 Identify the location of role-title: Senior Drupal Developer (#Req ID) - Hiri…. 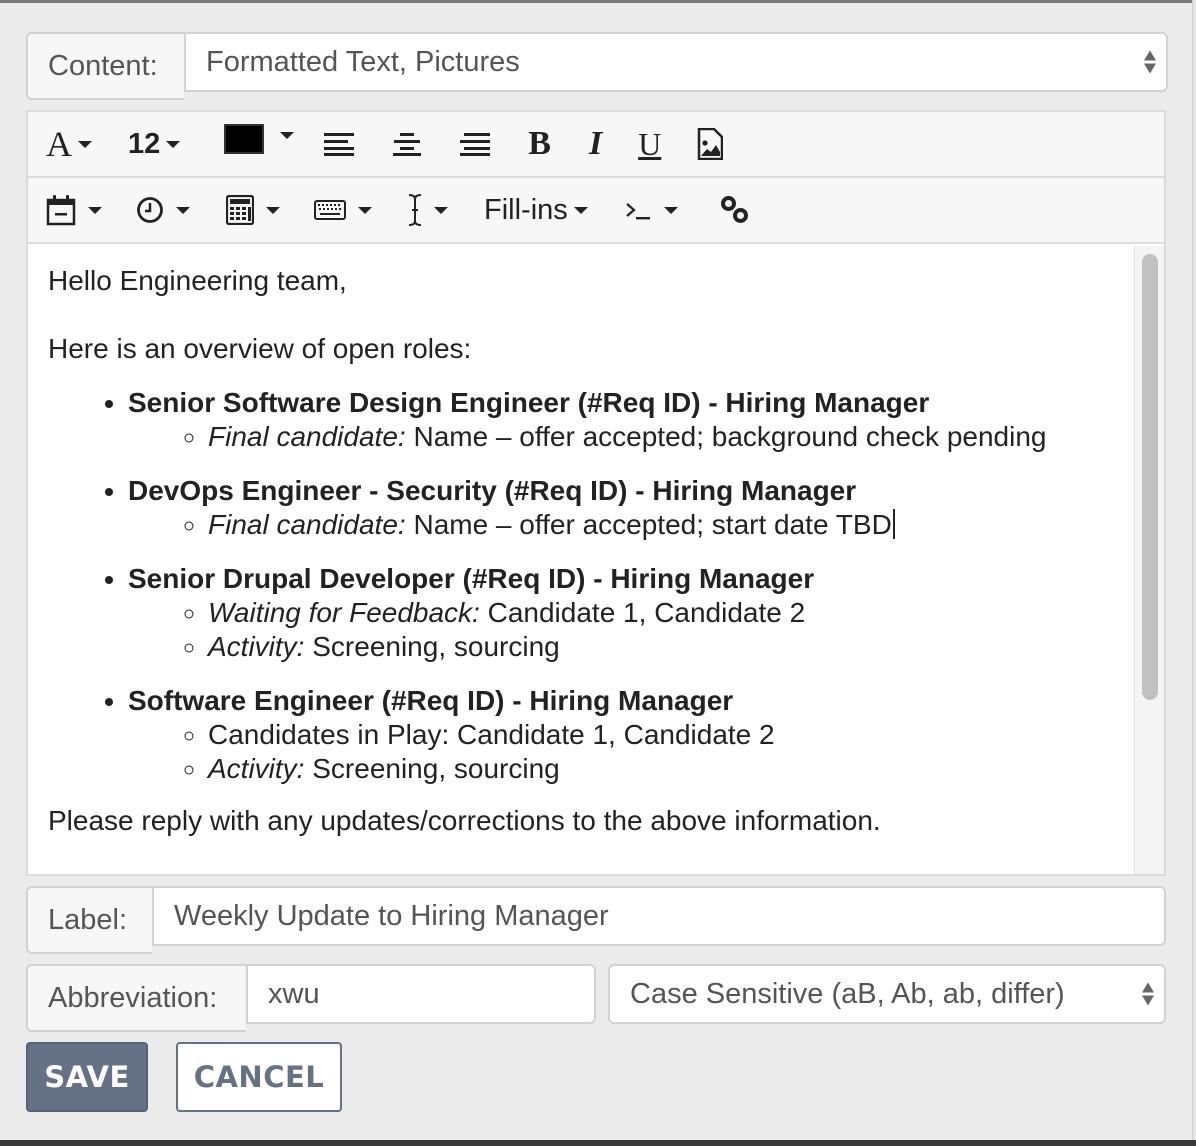
(471, 578).